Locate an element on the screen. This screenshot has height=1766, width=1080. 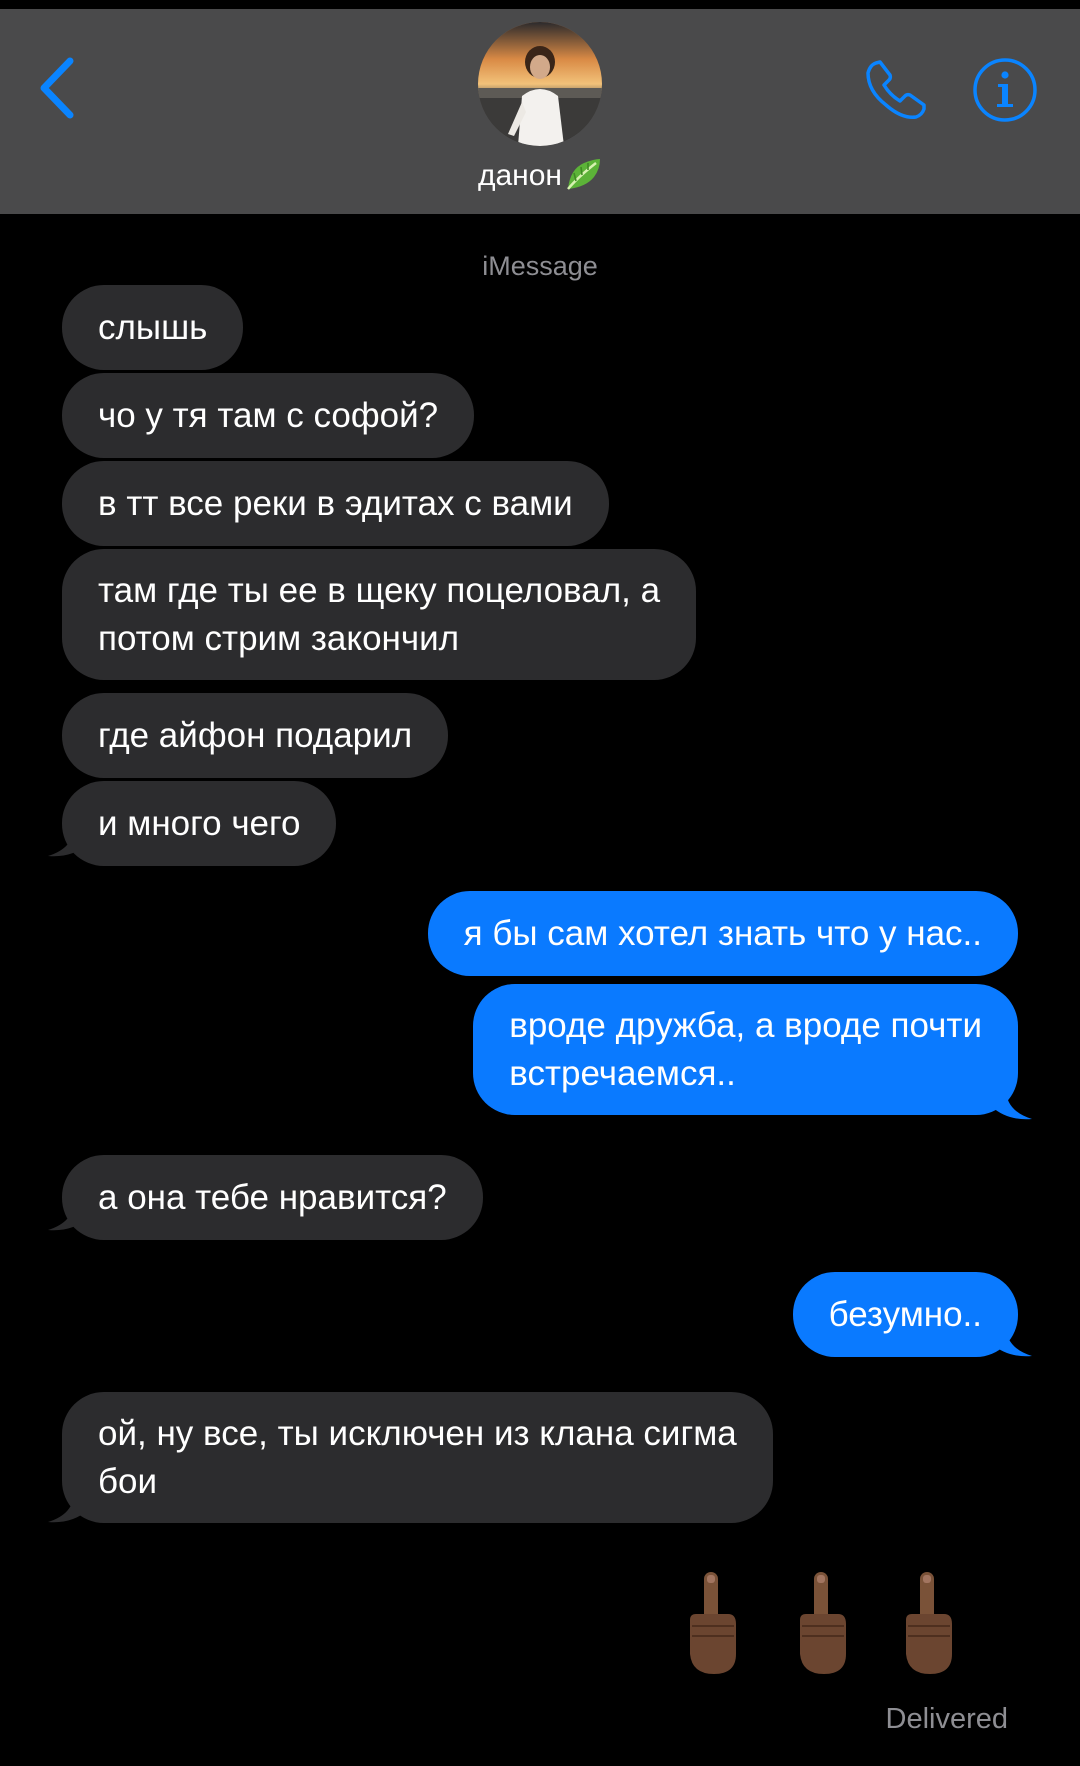
outgoing-message: я бы сам хотел знать что у нас.. is located at coordinates (722, 933).